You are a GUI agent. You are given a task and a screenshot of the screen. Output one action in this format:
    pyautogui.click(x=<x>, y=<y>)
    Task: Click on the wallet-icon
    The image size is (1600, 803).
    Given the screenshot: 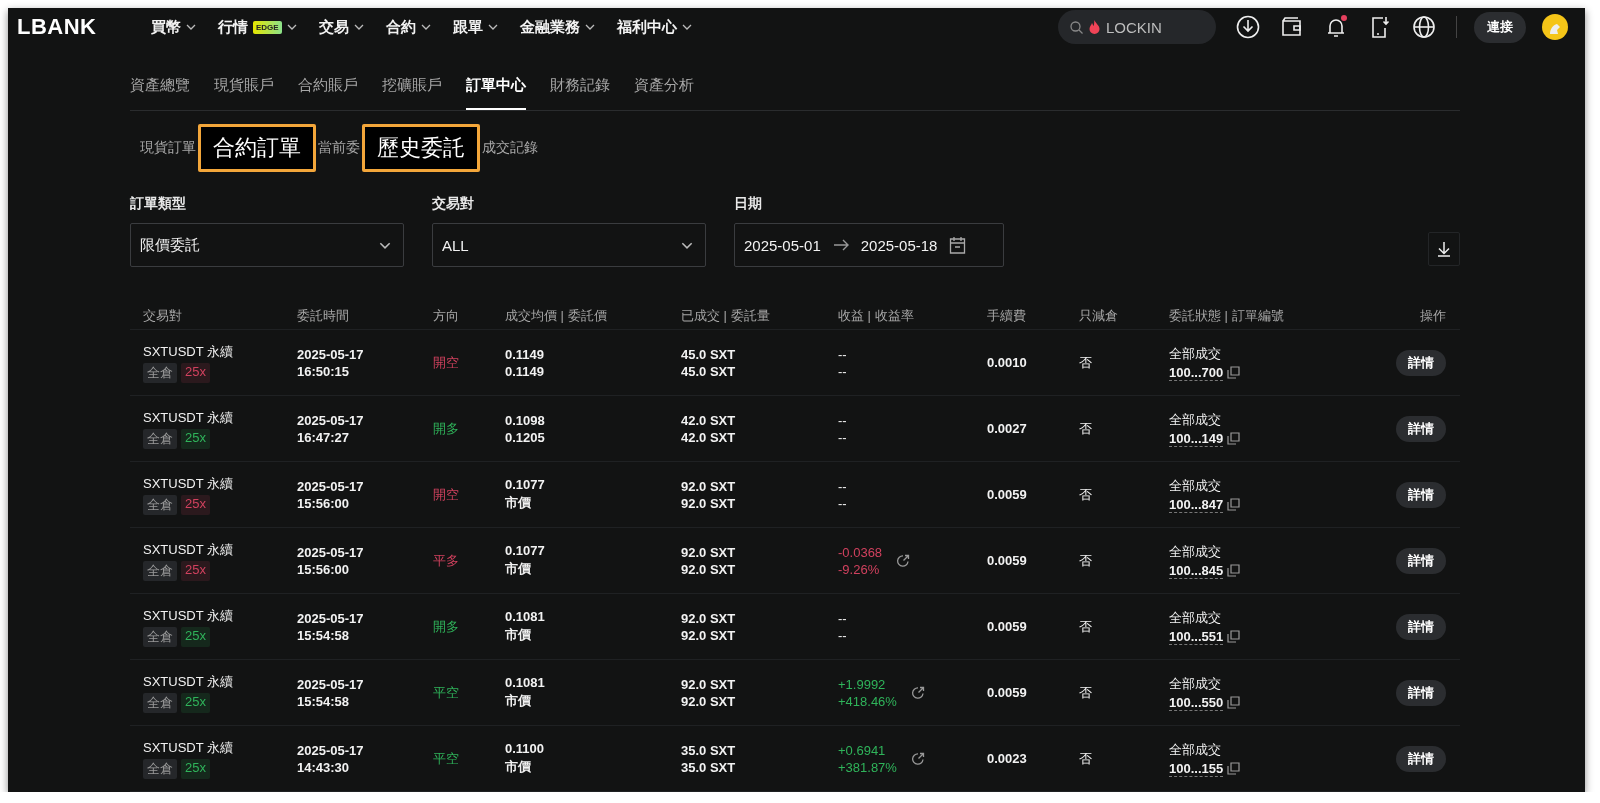 What is the action you would take?
    pyautogui.click(x=1292, y=27)
    